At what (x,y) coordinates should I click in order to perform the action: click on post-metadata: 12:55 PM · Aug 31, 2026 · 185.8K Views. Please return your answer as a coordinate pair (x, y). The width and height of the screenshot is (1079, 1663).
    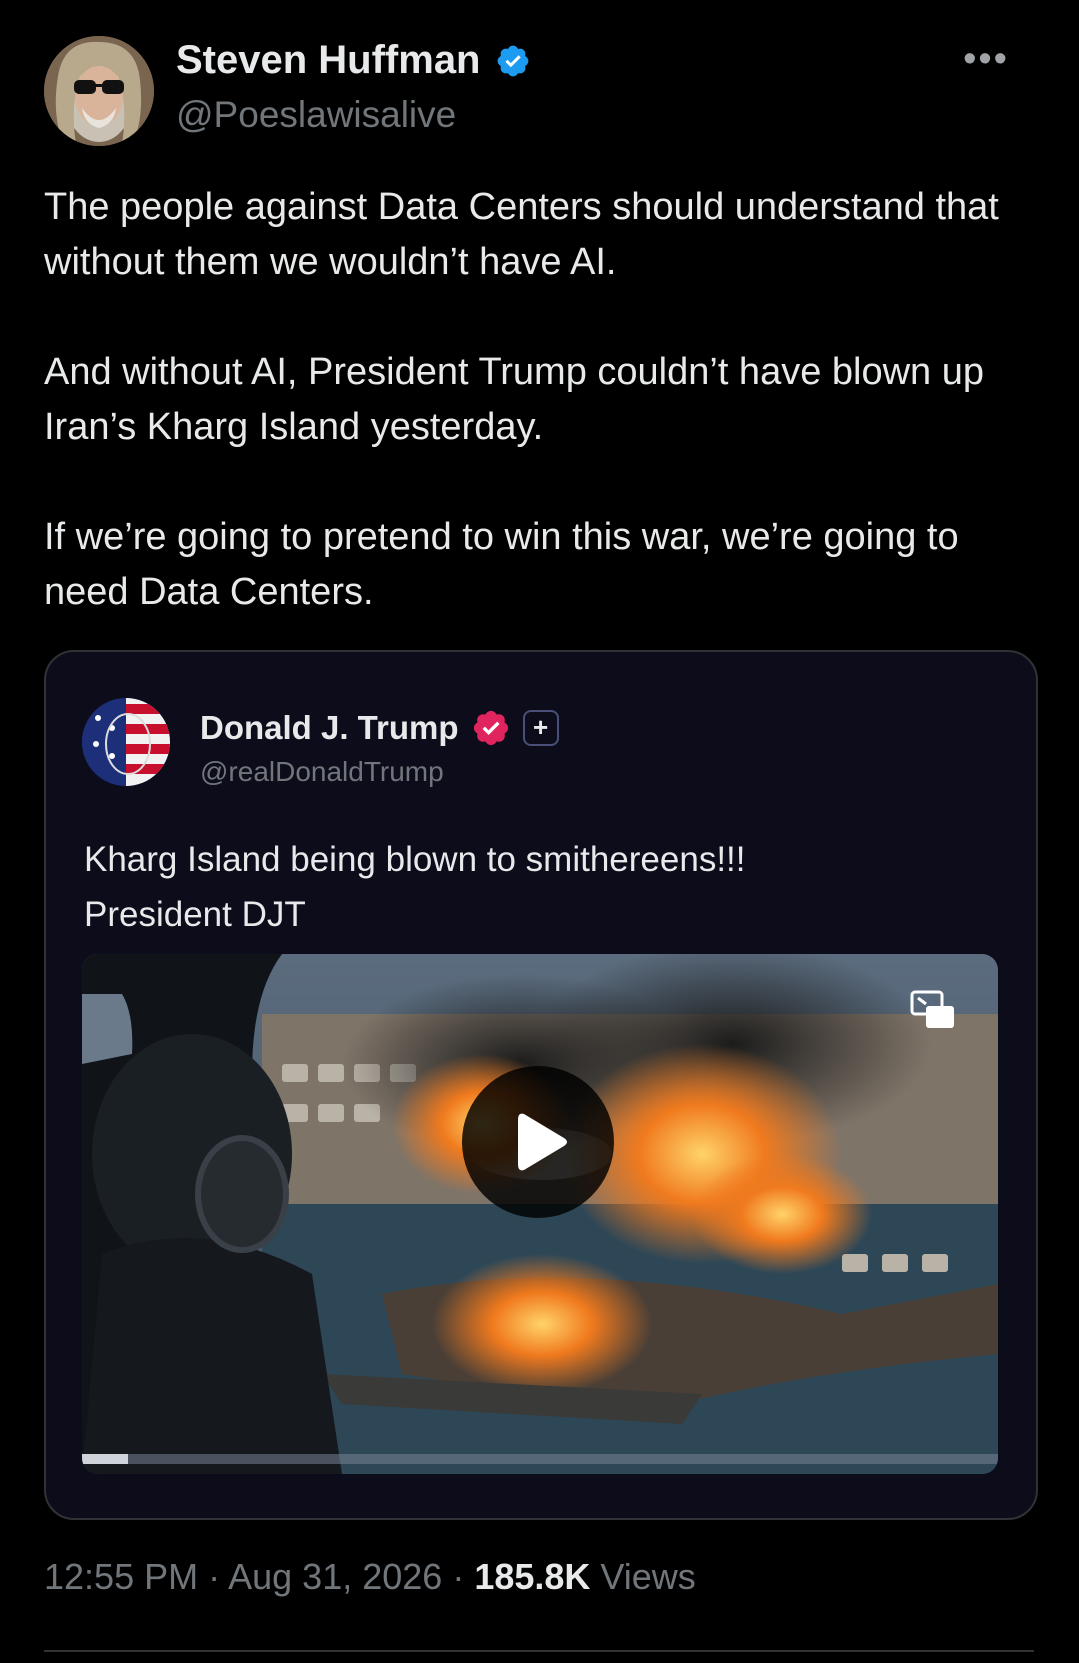
    Looking at the image, I should click on (370, 1577).